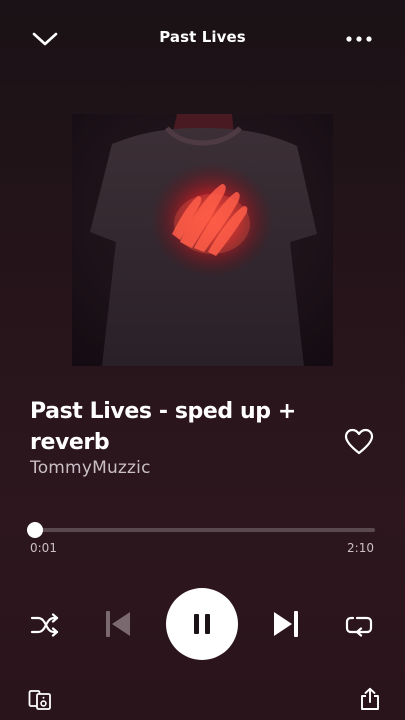  I want to click on repeat-button, so click(359, 625).